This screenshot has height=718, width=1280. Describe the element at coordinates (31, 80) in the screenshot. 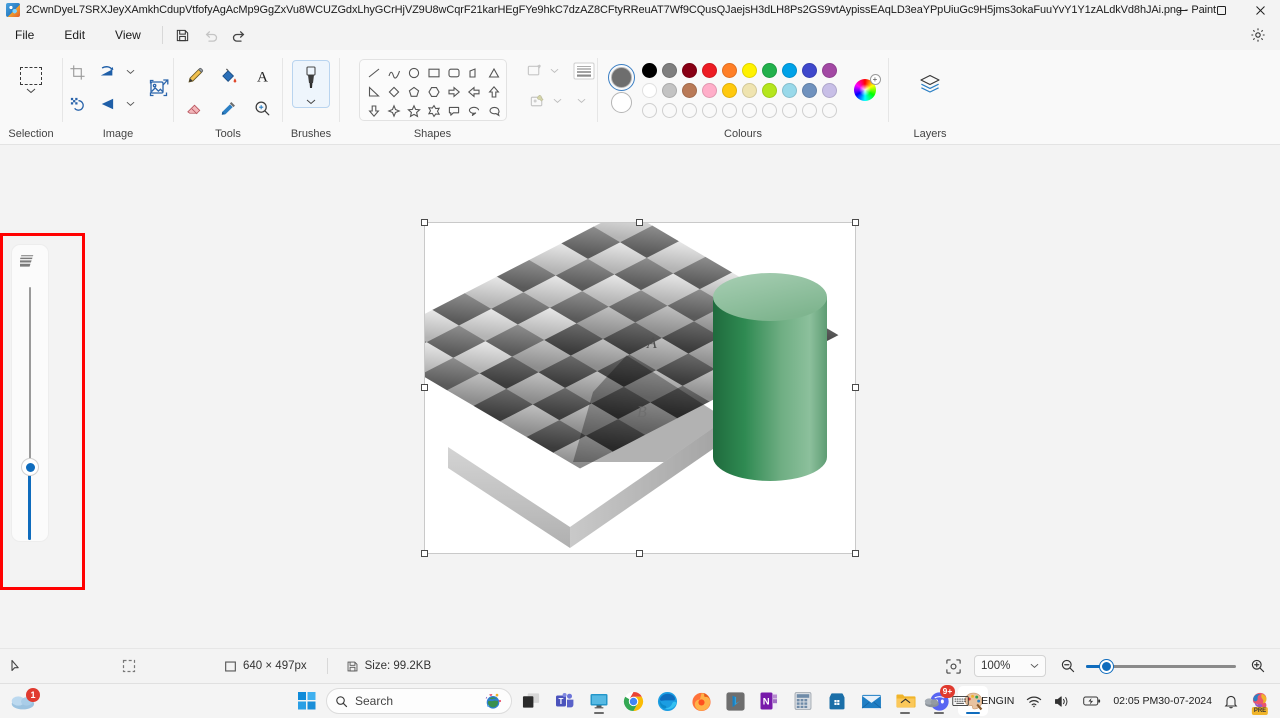

I see `rectangular-selection-icon` at that location.